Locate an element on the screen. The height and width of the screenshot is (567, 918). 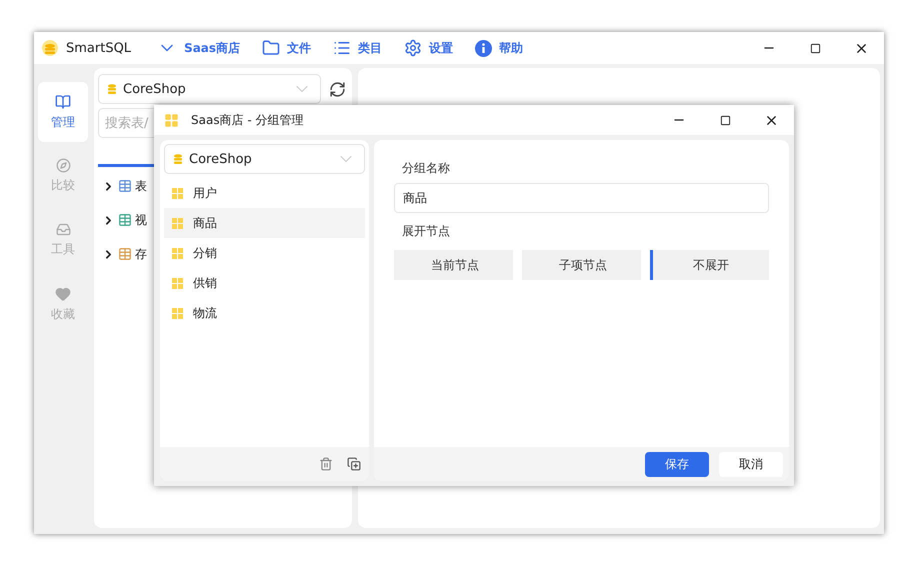
list-icon is located at coordinates (342, 48).